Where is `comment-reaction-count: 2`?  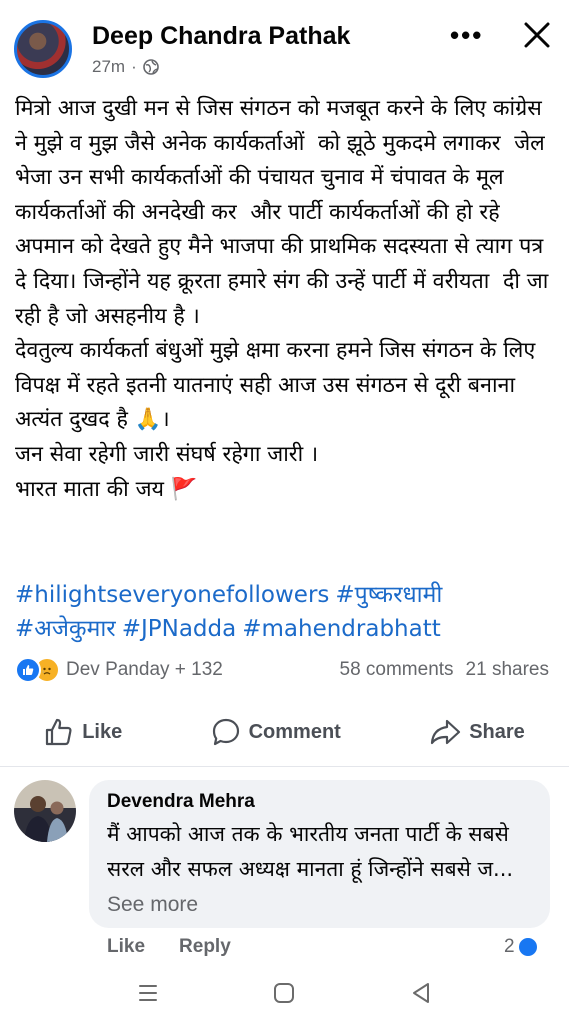
comment-reaction-count: 2 is located at coordinates (509, 946).